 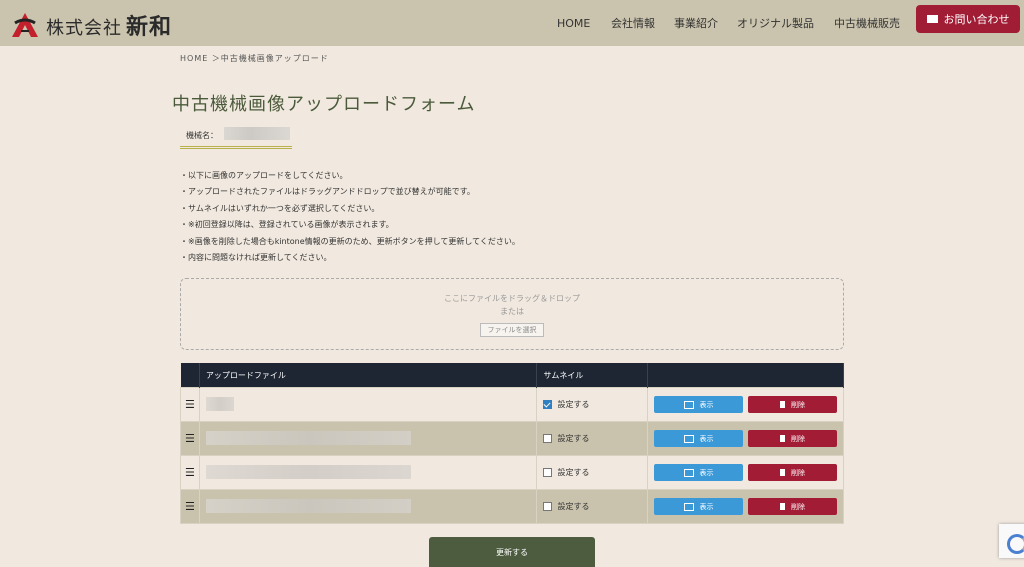 What do you see at coordinates (202, 135) in the screenshot?
I see `machine-name-label: 機械名：` at bounding box center [202, 135].